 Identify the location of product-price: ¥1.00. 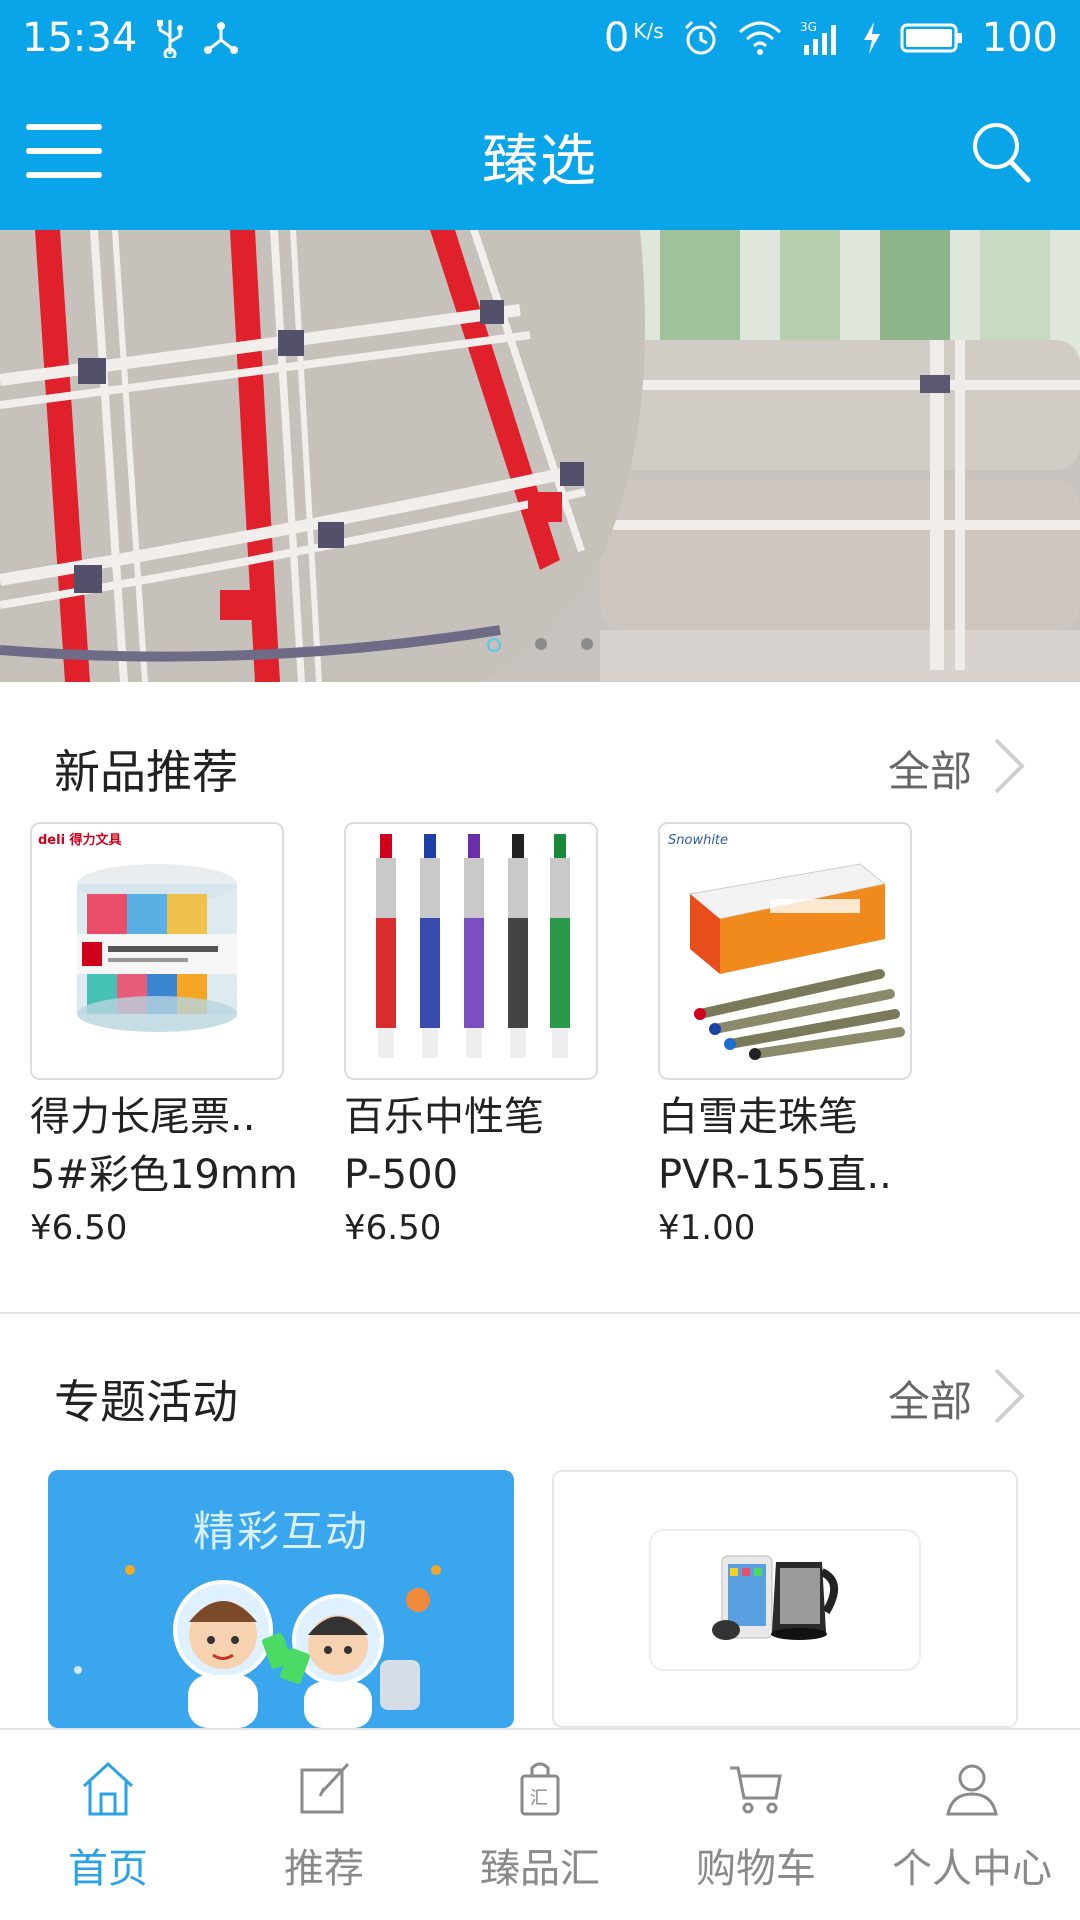
(707, 1228).